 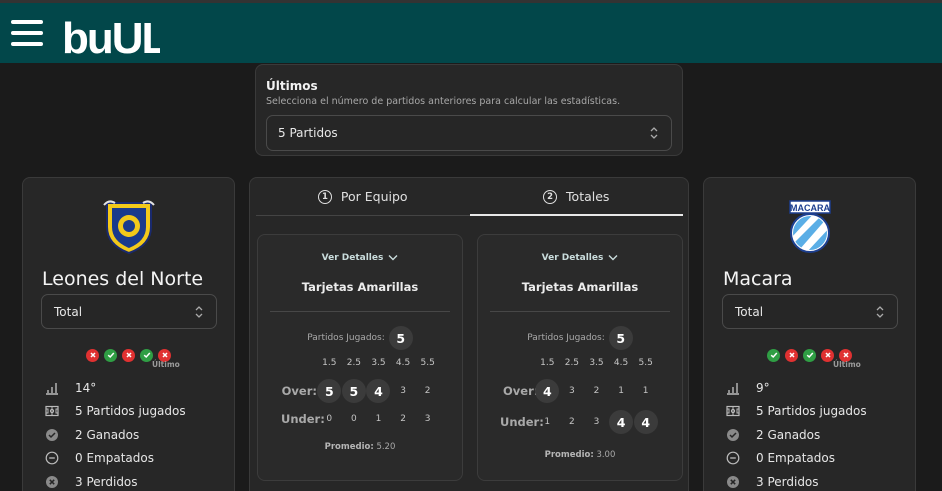 What do you see at coordinates (471, 33) in the screenshot?
I see `app-header: buUL` at bounding box center [471, 33].